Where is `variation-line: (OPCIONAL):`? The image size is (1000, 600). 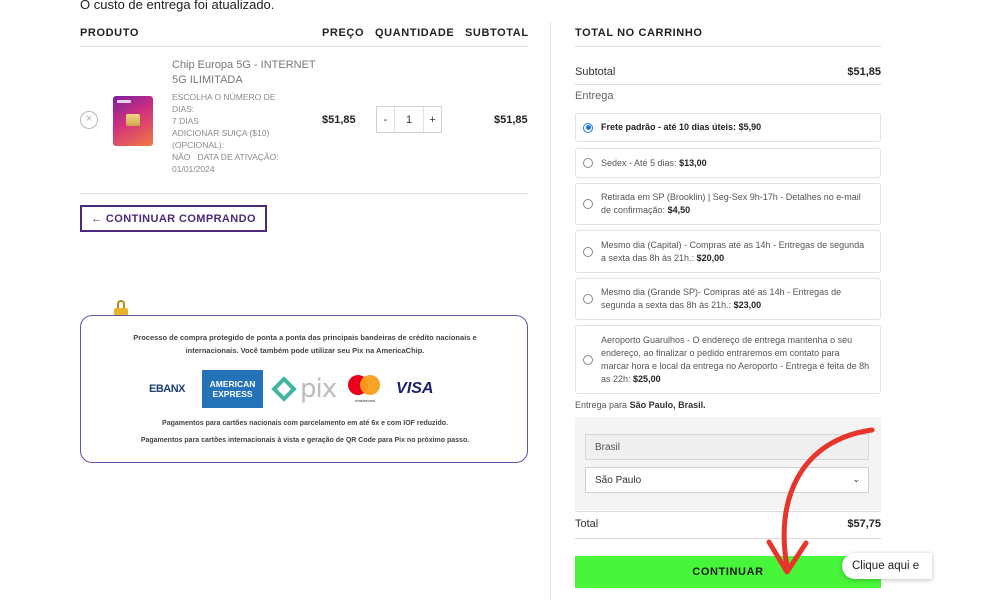
variation-line: (OPCIONAL): is located at coordinates (198, 145).